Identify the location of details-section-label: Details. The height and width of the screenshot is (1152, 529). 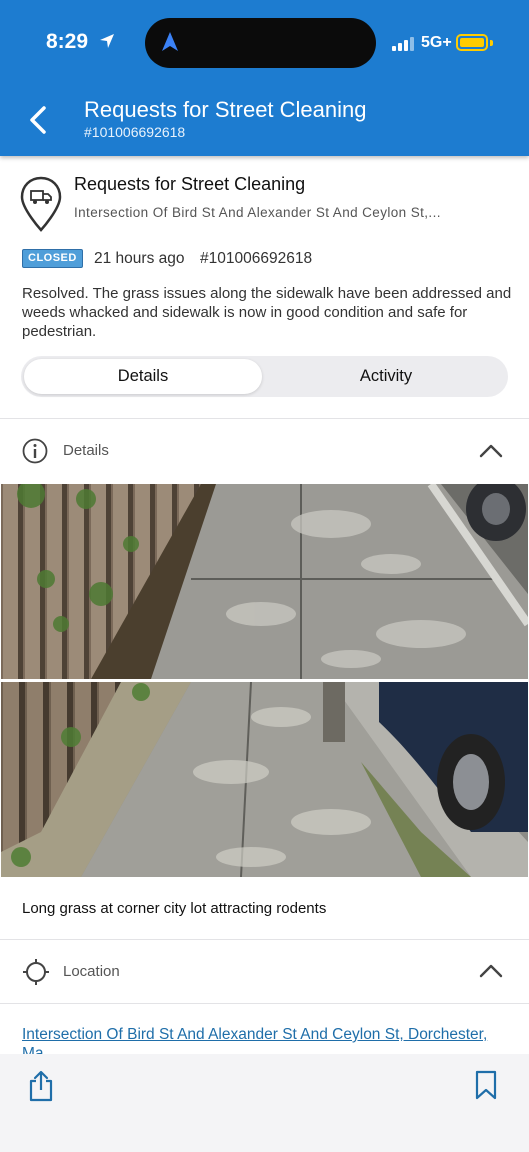
(86, 450).